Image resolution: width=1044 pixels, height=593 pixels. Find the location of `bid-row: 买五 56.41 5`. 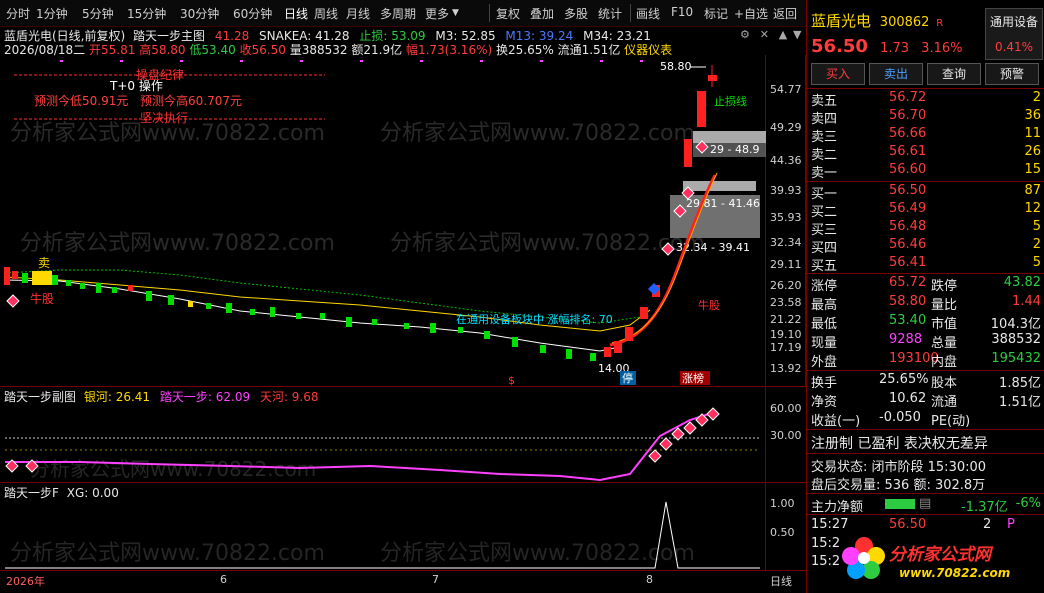

bid-row: 买五 56.41 5 is located at coordinates (926, 264).